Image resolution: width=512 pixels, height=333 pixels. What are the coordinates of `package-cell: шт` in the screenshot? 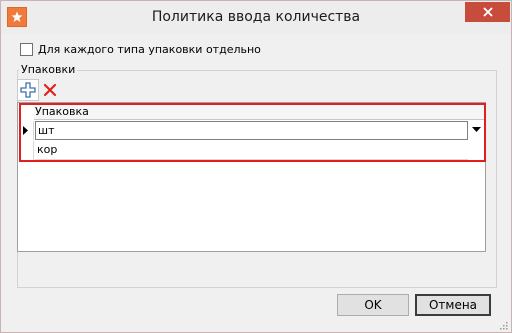 It's located at (251, 130).